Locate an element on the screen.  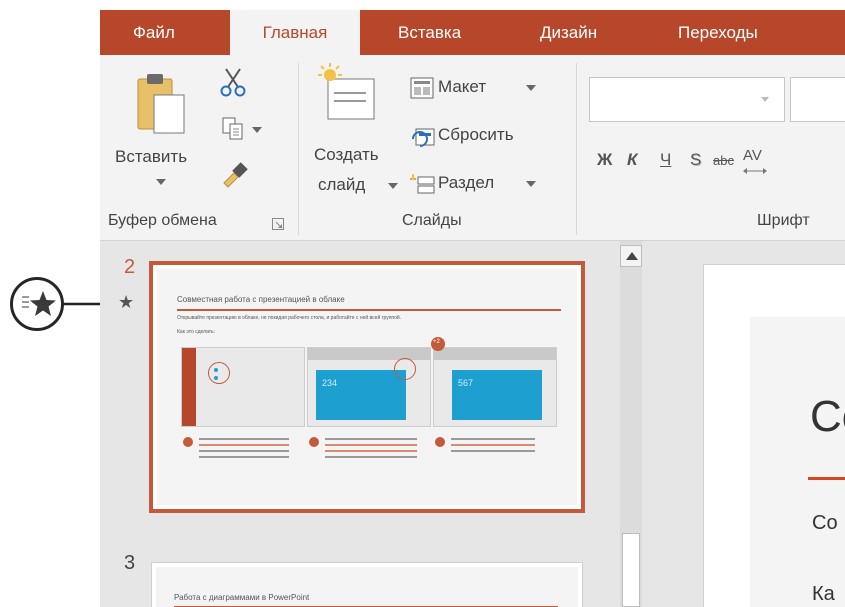
chevron-up-icon is located at coordinates (632, 256).